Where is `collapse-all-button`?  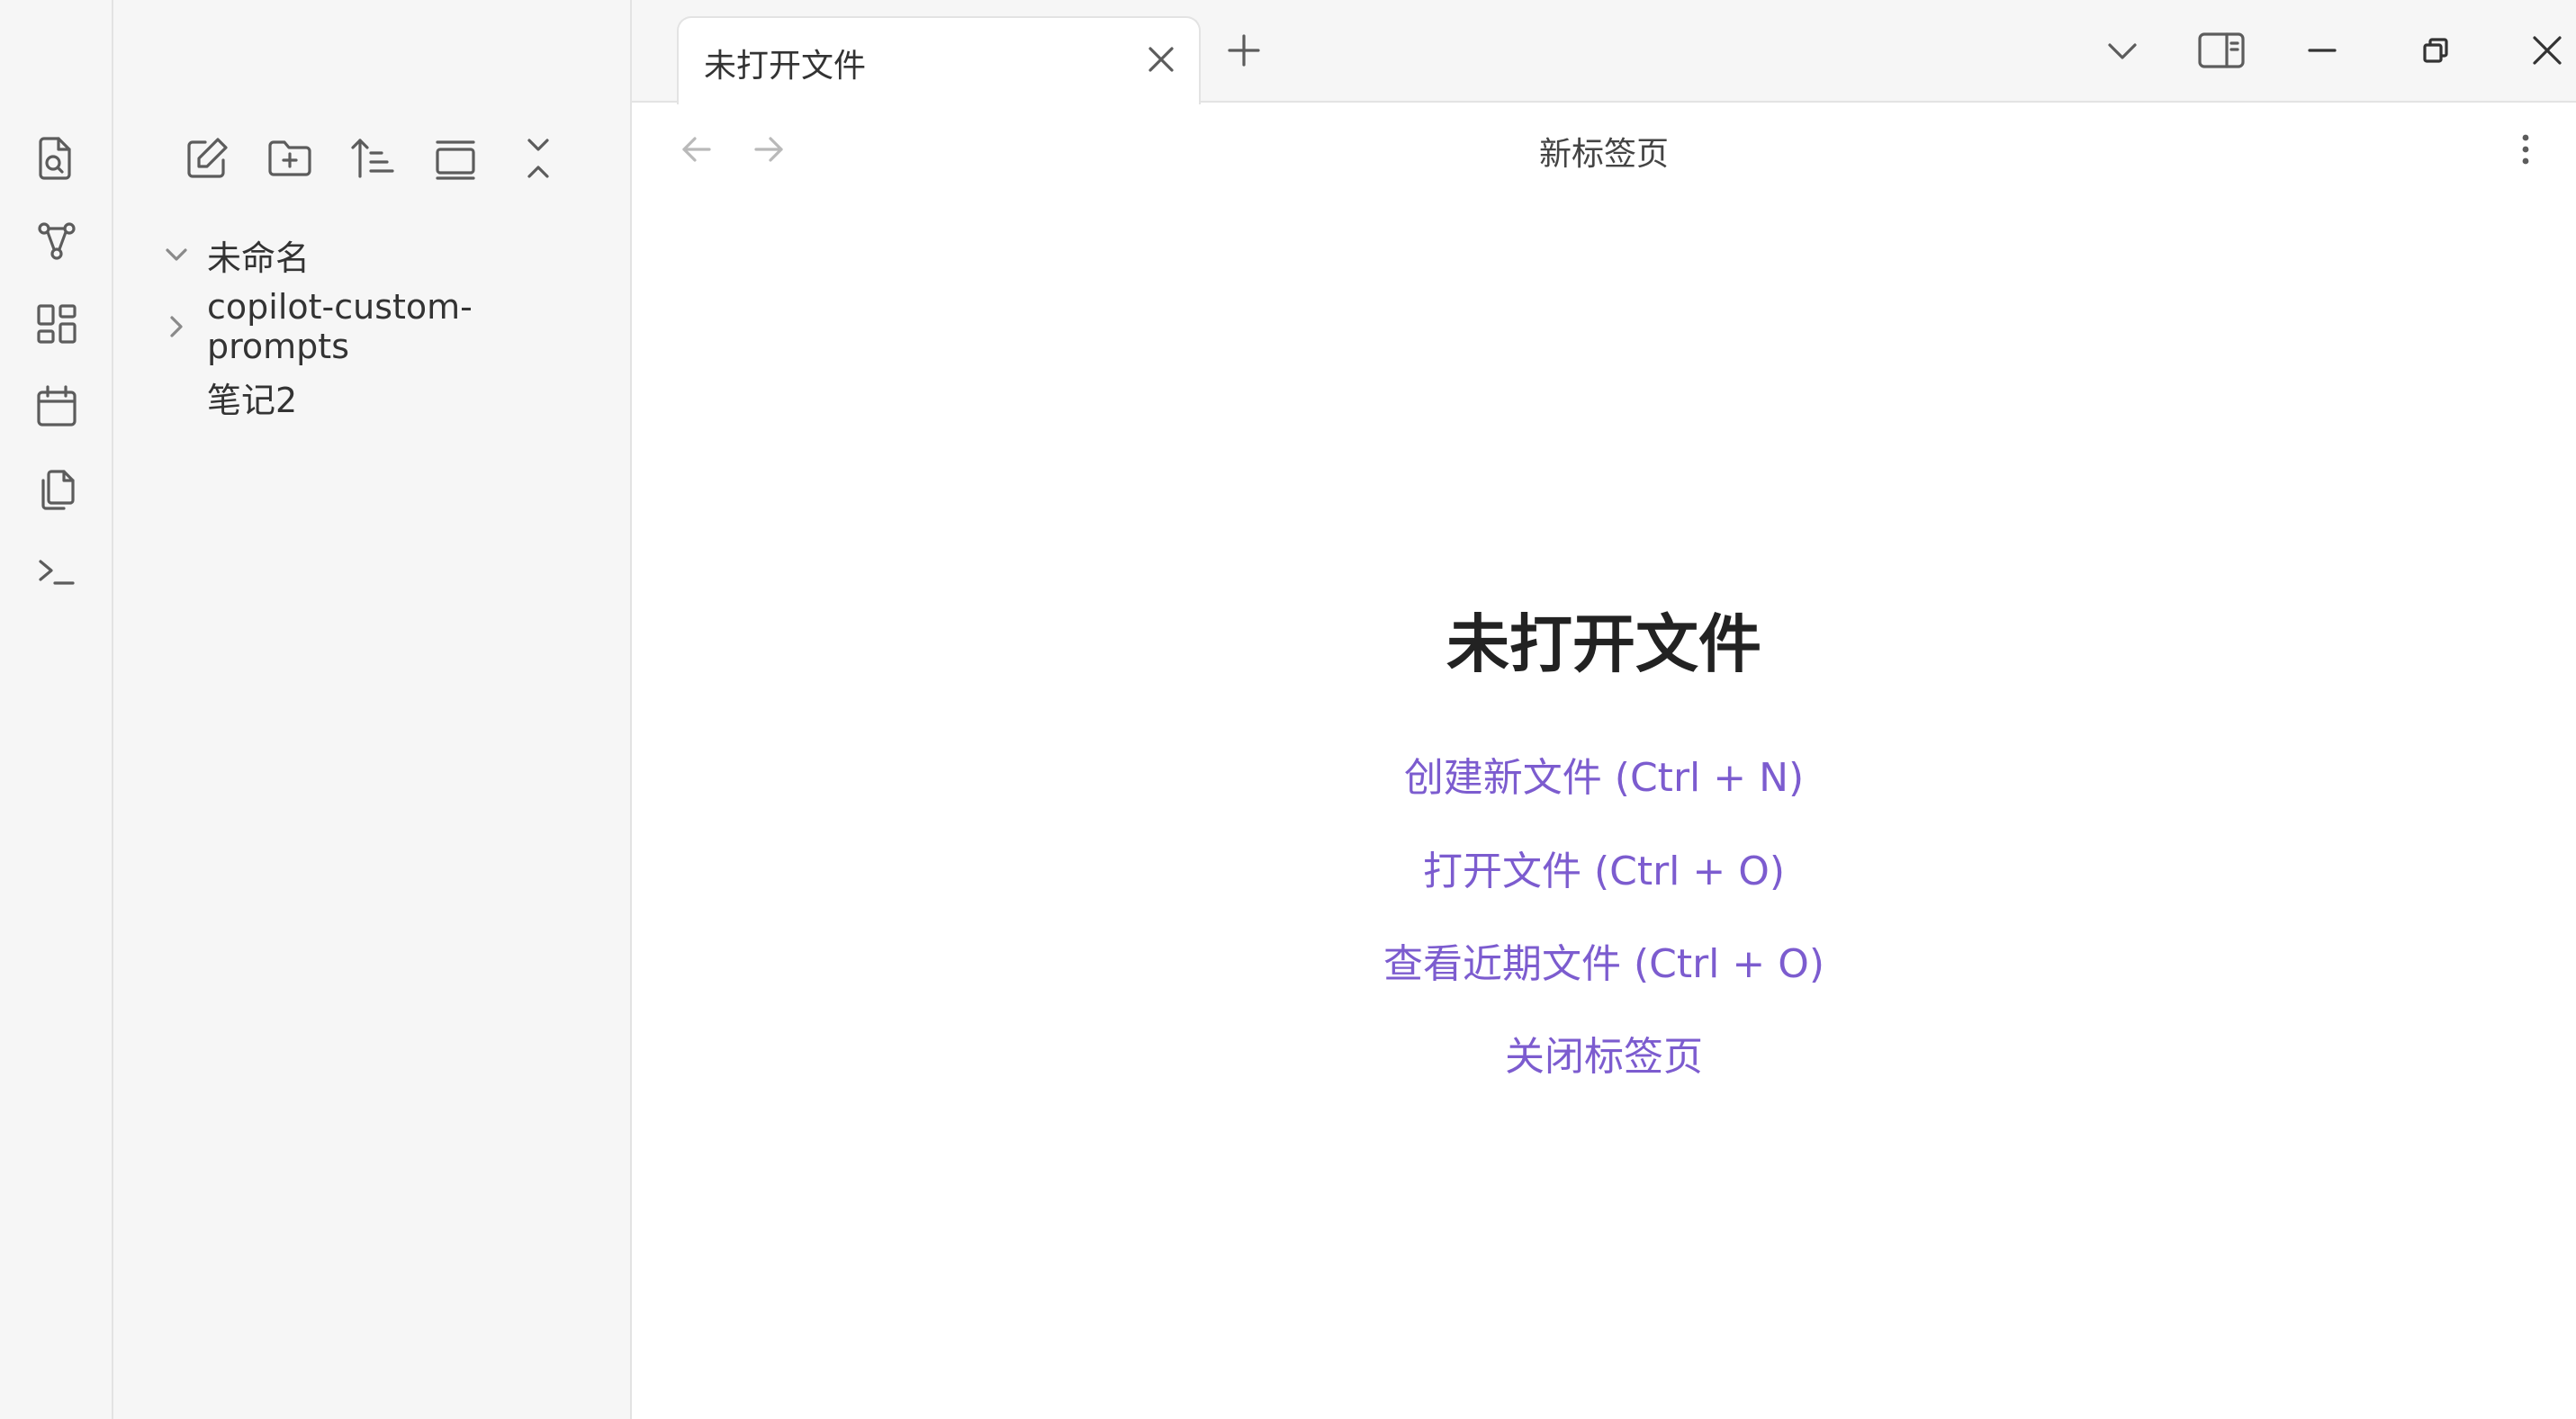 collapse-all-button is located at coordinates (538, 159).